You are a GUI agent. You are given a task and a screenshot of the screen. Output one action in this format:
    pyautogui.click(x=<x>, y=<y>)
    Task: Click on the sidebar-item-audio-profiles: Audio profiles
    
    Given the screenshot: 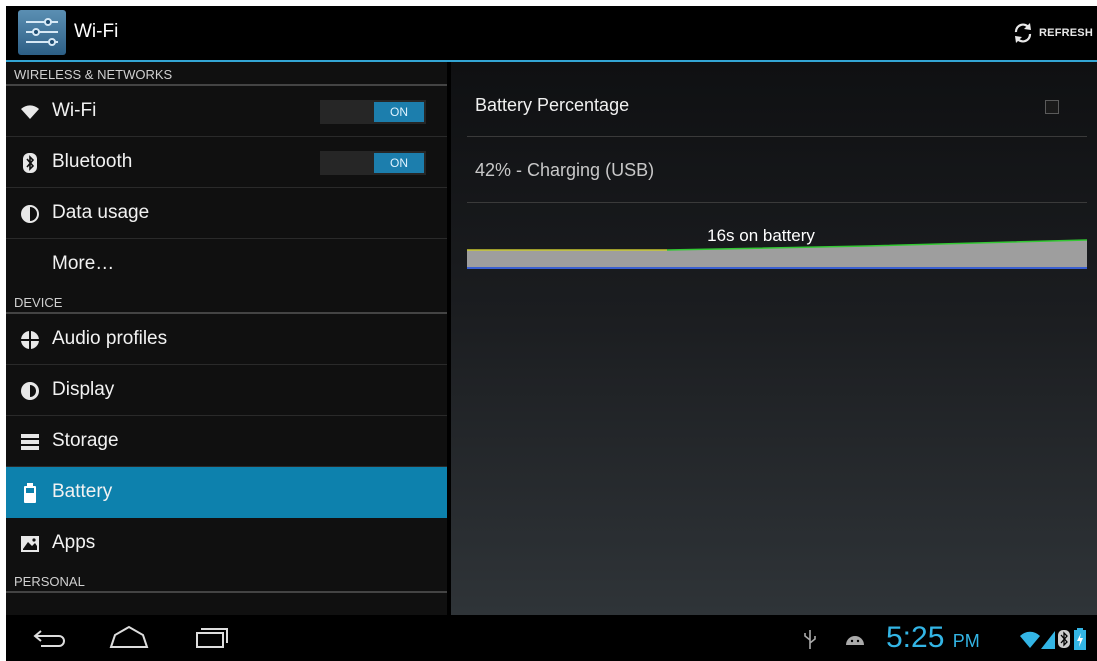 What is the action you would take?
    pyautogui.click(x=226, y=339)
    